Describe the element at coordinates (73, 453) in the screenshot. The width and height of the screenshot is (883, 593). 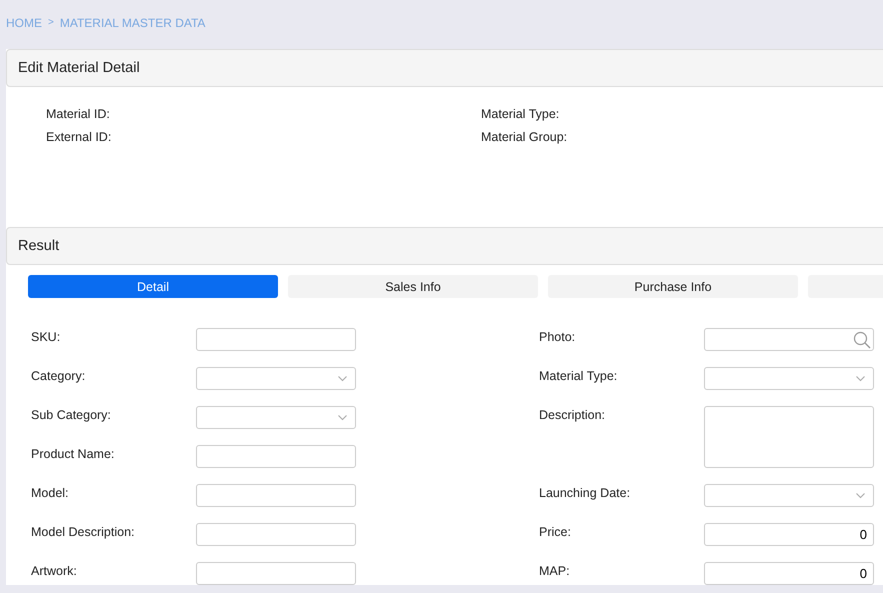
I see `field-label: Product Name:` at that location.